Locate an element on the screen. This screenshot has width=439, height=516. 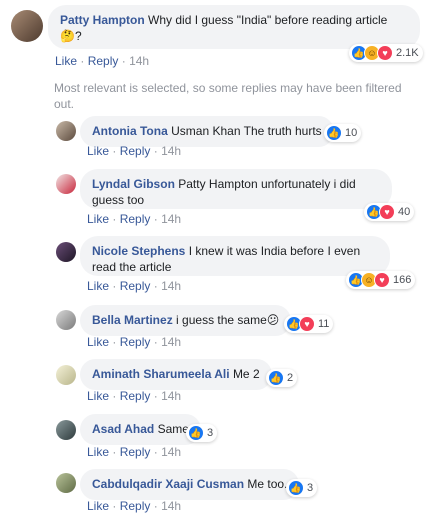
reaction-count: 10 is located at coordinates (351, 133).